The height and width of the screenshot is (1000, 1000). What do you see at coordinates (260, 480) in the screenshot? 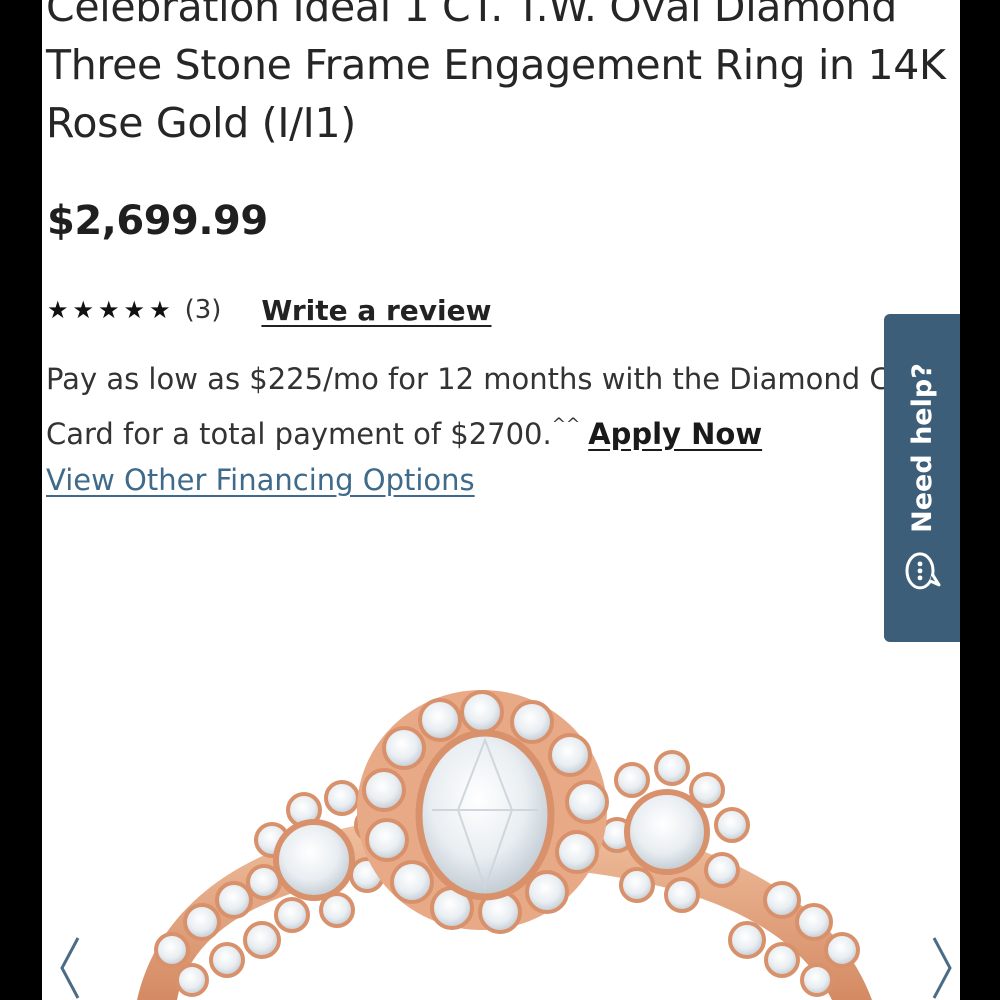
I see `view-financing-options-link: View Other Financing Options` at bounding box center [260, 480].